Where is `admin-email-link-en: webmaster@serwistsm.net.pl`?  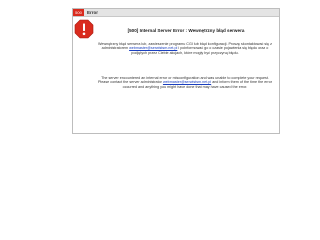
admin-email-link-en: webmaster@serwistsm.net.pl is located at coordinates (187, 82).